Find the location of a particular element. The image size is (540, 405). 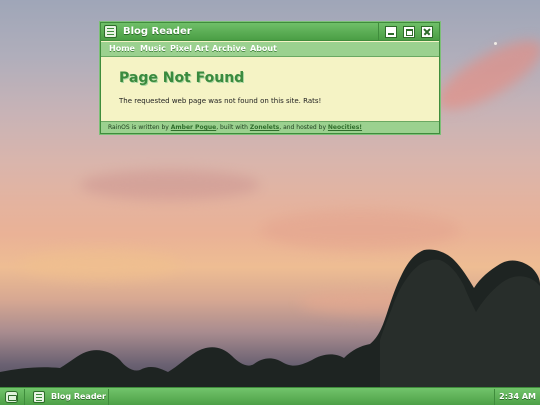

nav-about-link: About is located at coordinates (263, 48).